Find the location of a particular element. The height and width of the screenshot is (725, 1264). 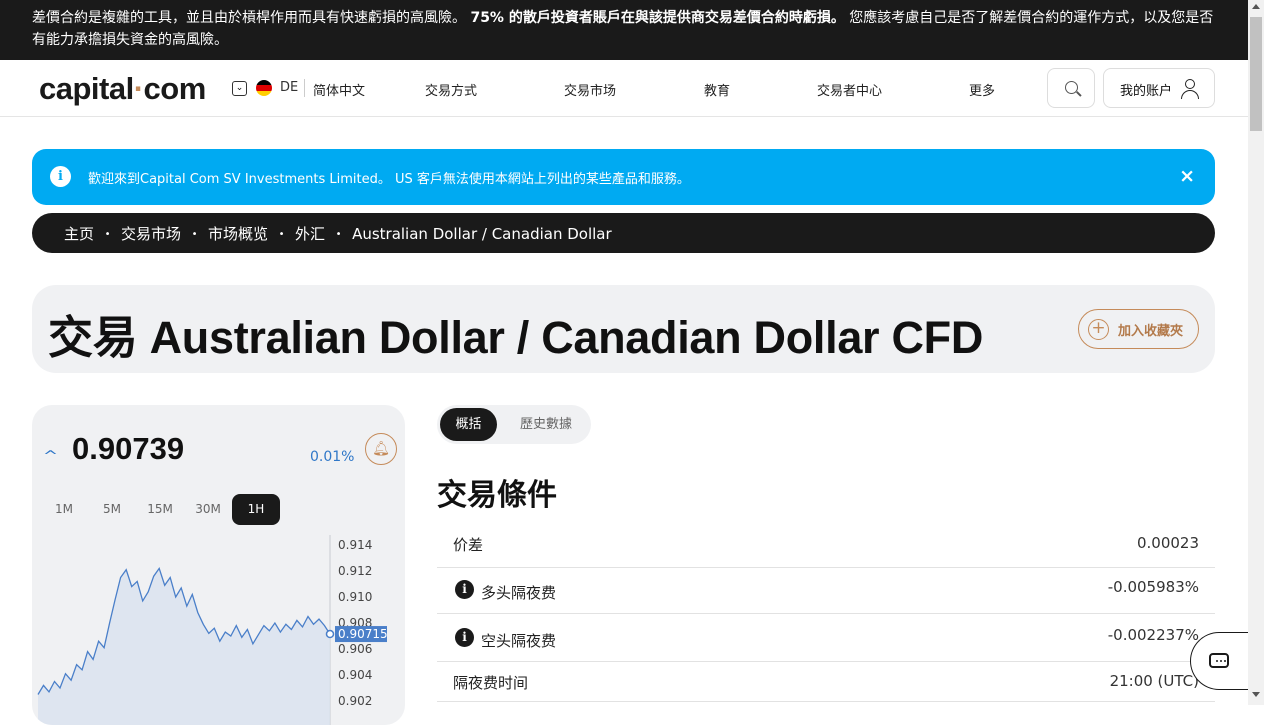

trading-conditions-heading: 交易條件 is located at coordinates (497, 495).